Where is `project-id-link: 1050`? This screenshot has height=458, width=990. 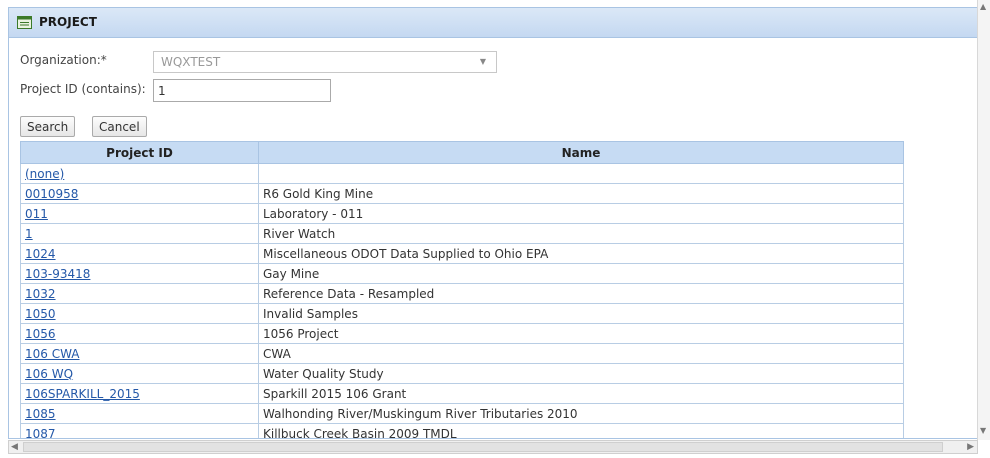 project-id-link: 1050 is located at coordinates (40, 314).